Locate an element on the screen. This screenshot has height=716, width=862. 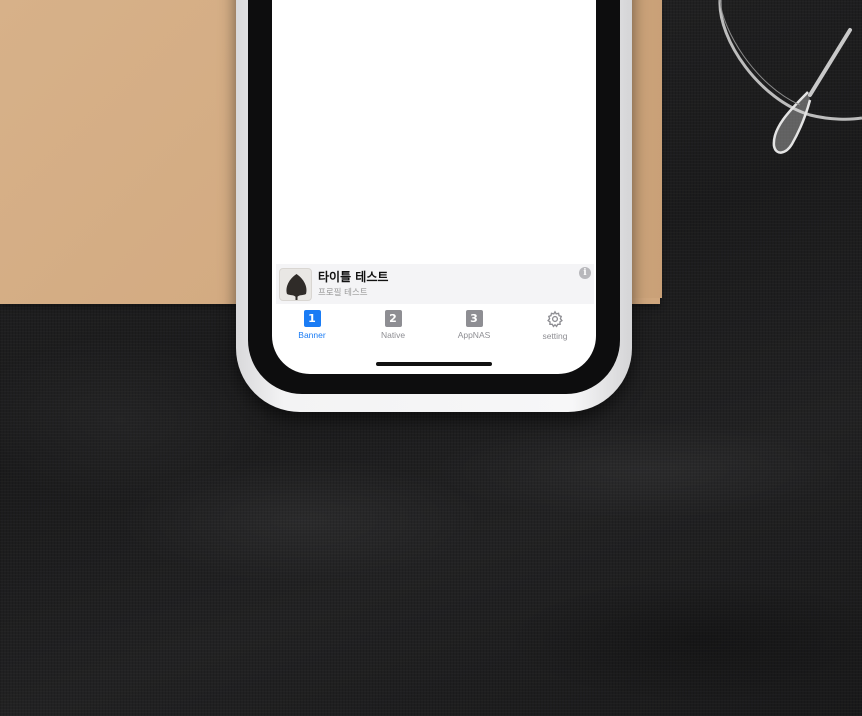
tab-banner: 1 Banner is located at coordinates (312, 330).